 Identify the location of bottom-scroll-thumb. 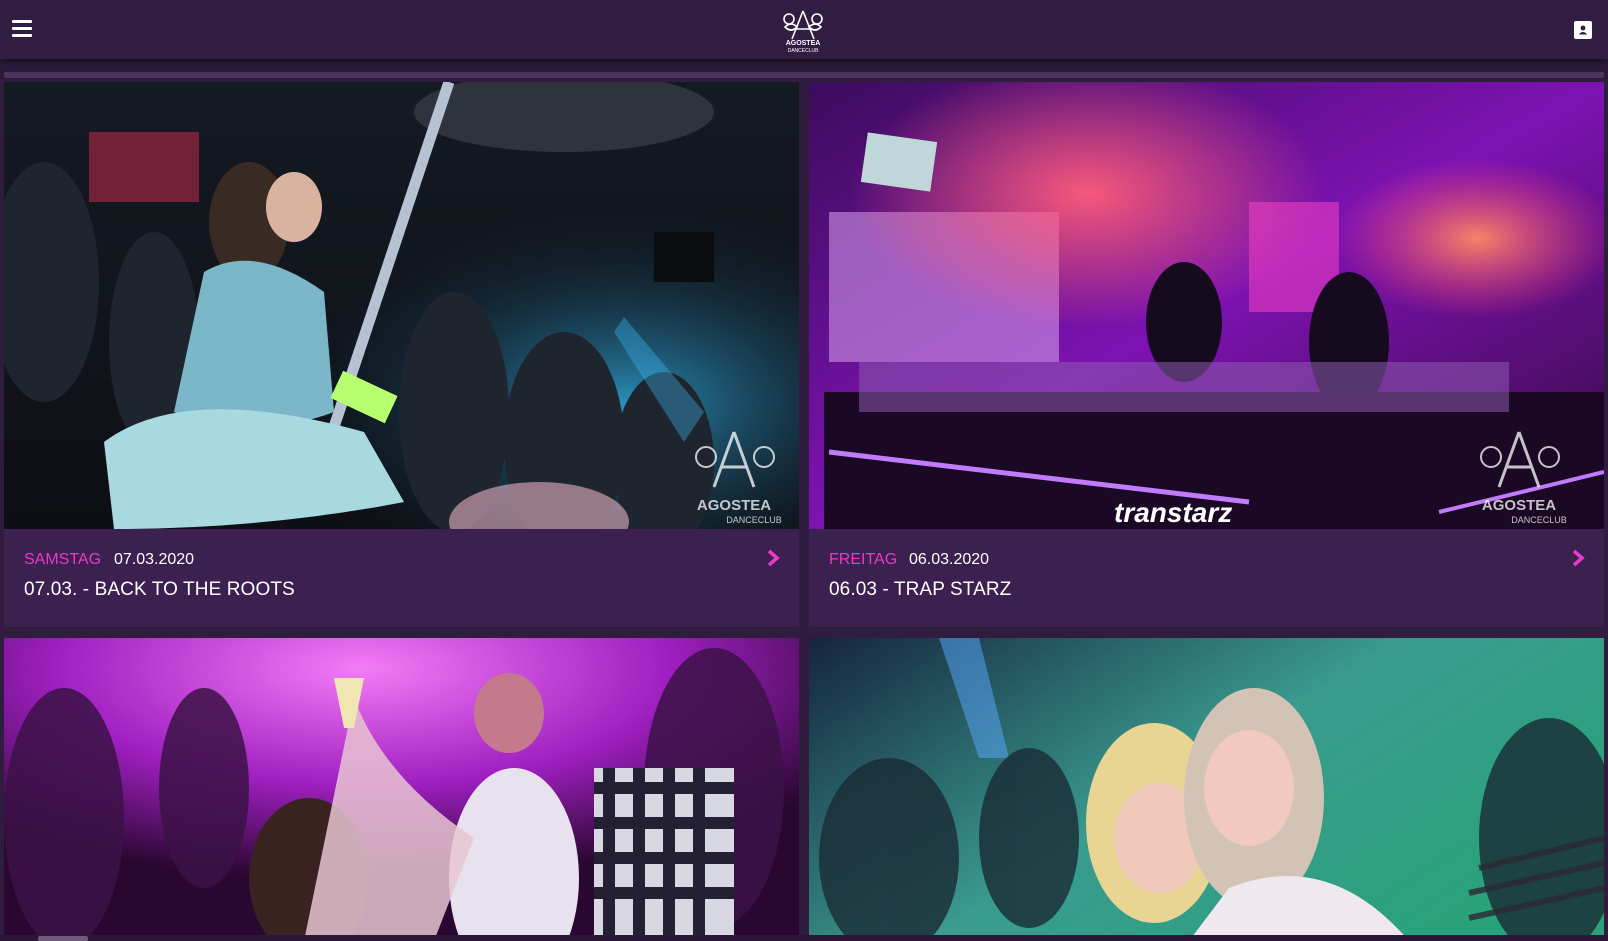
(63, 938).